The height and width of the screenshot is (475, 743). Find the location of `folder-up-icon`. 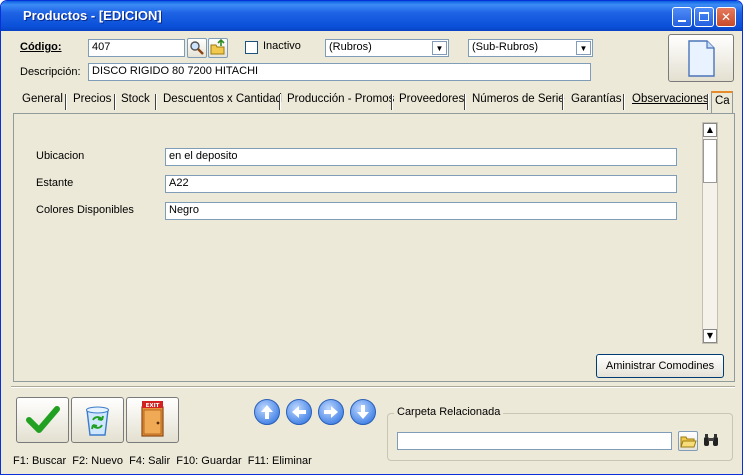

folder-up-icon is located at coordinates (217, 46).